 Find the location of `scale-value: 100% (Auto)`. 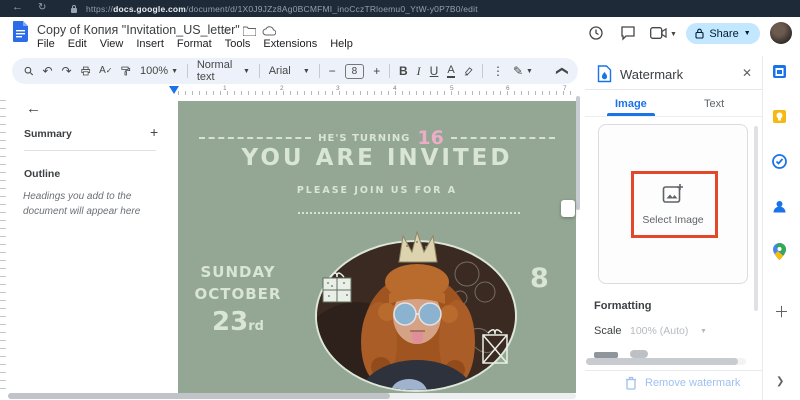

scale-value: 100% (Auto) is located at coordinates (659, 331).